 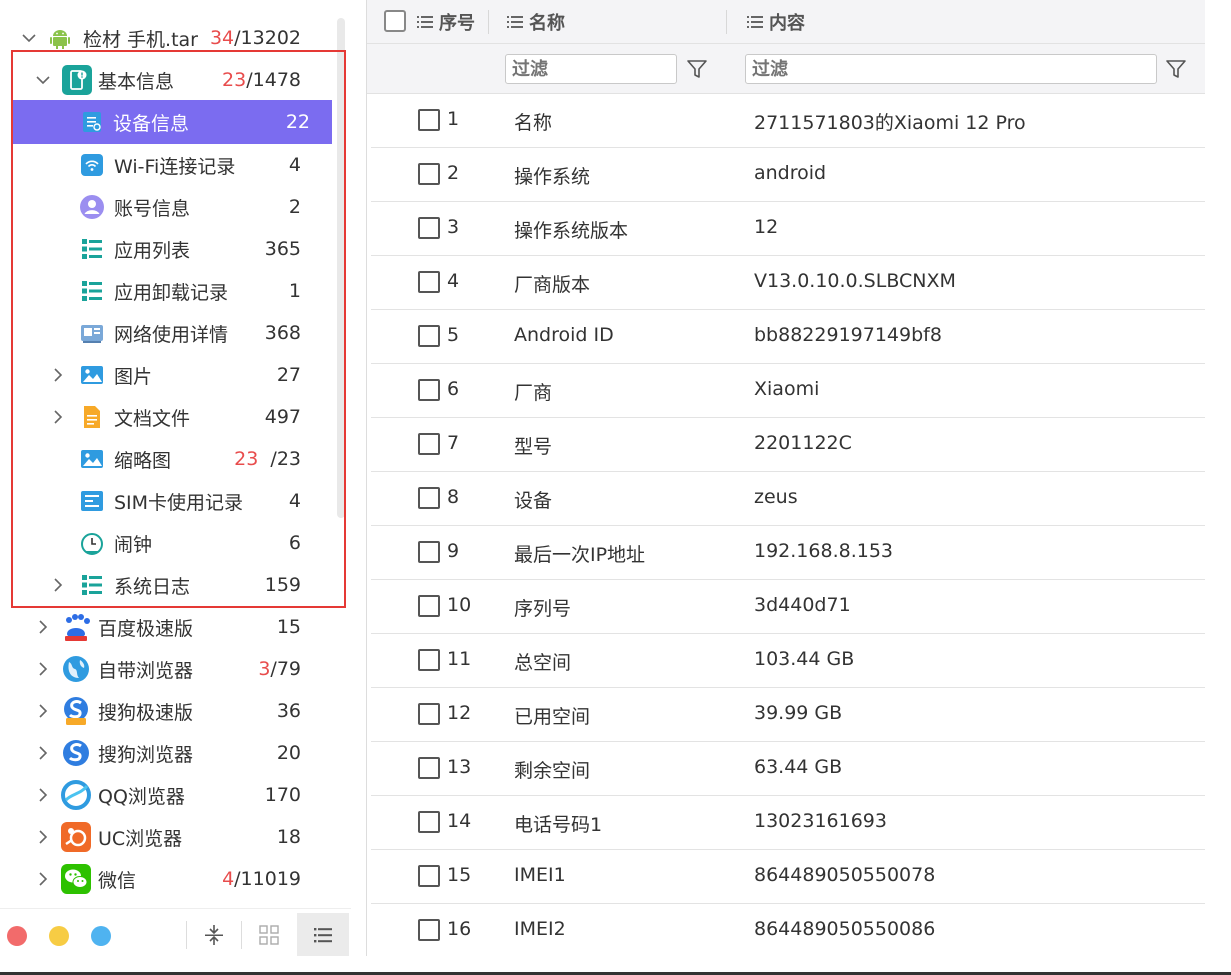 I want to click on tree-item-label: 应用卸载记录, so click(x=171, y=292).